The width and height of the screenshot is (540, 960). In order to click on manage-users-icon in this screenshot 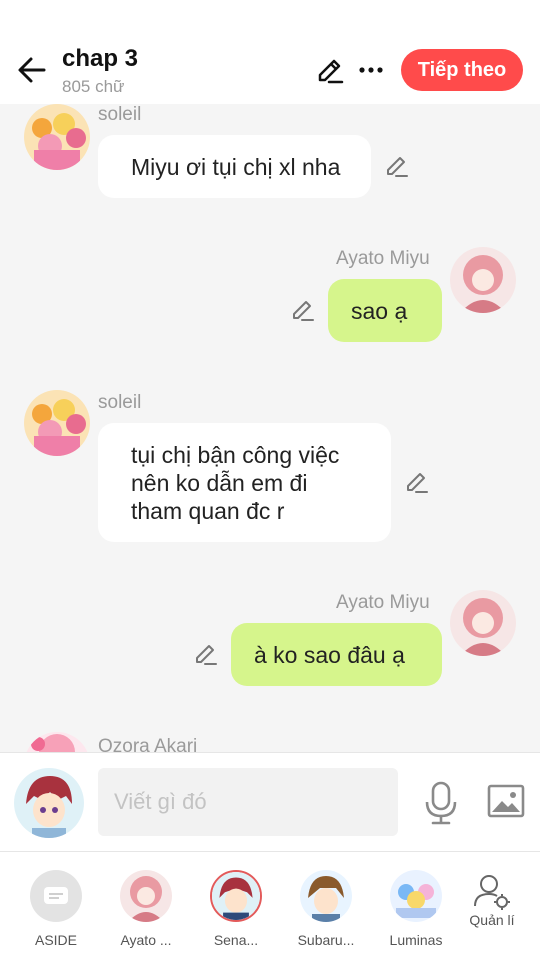, I will do `click(492, 892)`.